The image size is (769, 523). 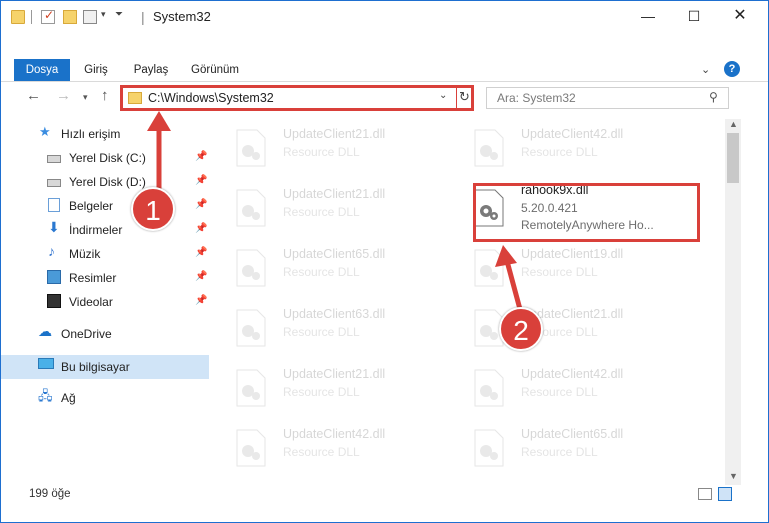 I want to click on step-2-badge: 2, so click(x=521, y=329).